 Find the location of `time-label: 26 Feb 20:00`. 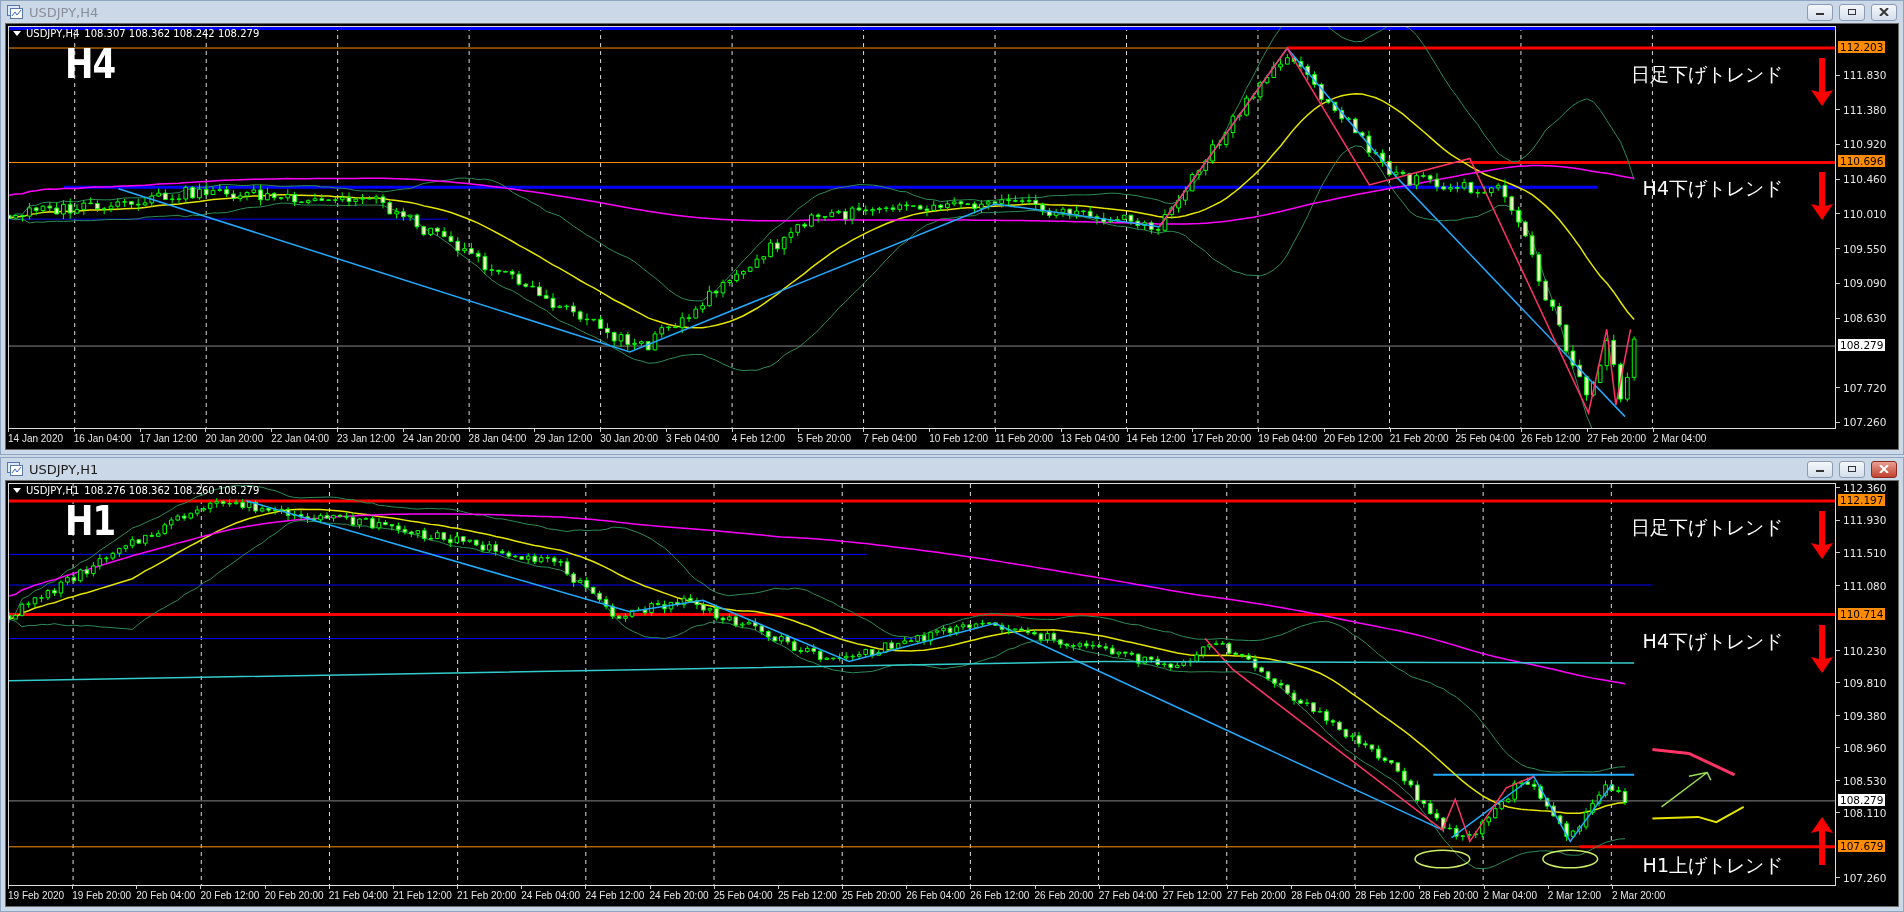

time-label: 26 Feb 20:00 is located at coordinates (1064, 895).